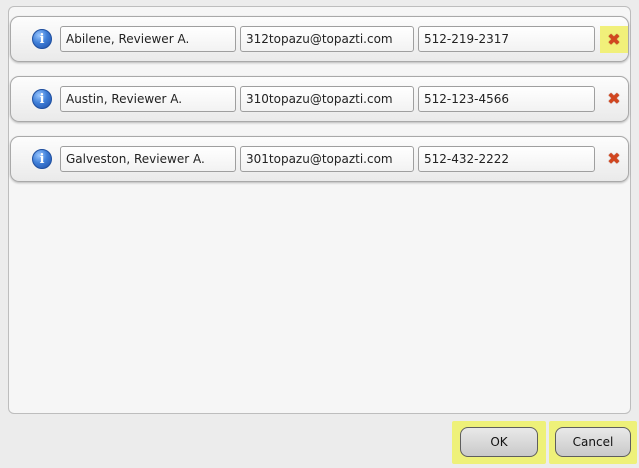 Image resolution: width=639 pixels, height=468 pixels. Describe the element at coordinates (327, 159) in the screenshot. I see `email-field: 301topazu@topazti.com` at that location.